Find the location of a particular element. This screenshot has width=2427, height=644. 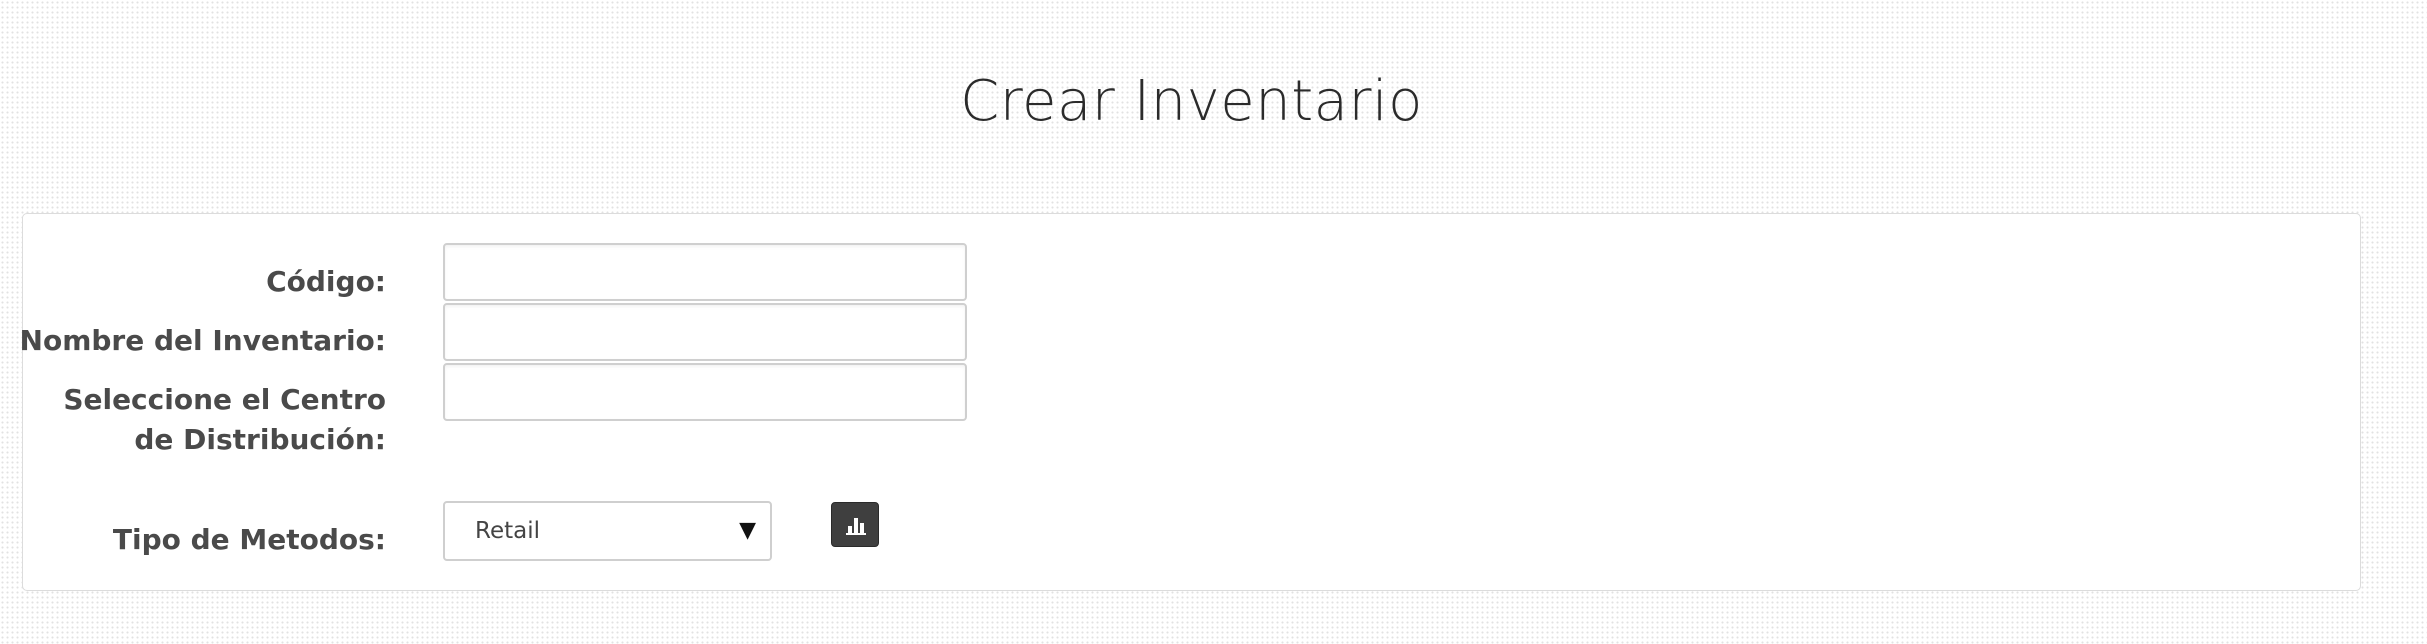

tipo-metodos-selected-value: Retail is located at coordinates (507, 531).